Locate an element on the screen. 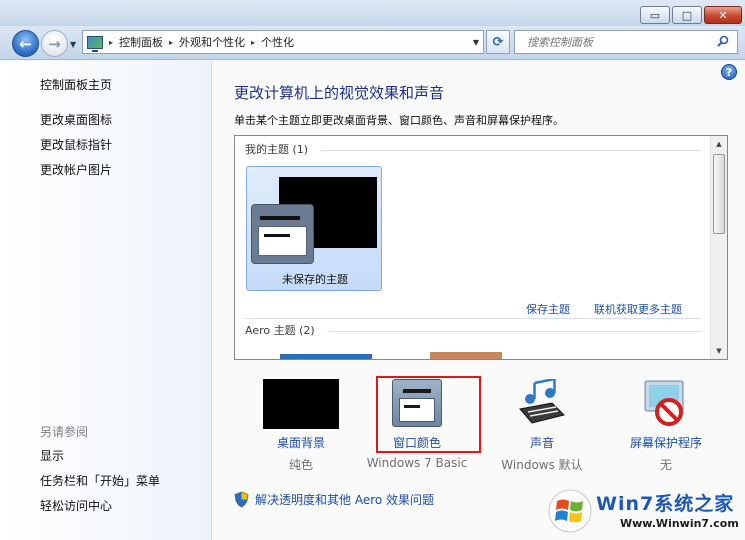  breadcrumb-control-panel: 控制面板 is located at coordinates (141, 42).